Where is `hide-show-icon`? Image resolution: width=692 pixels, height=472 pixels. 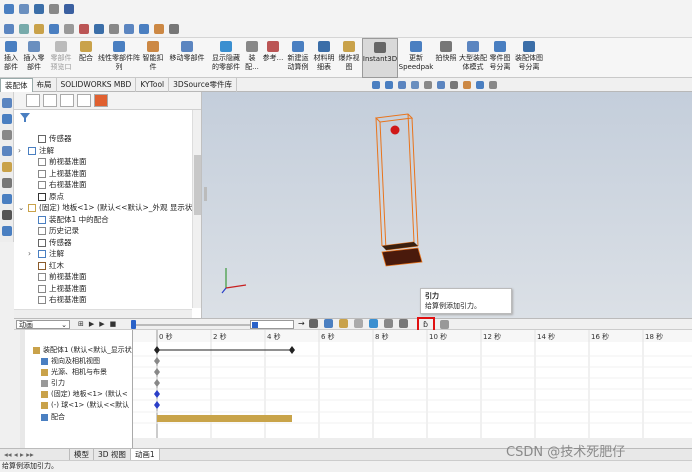 hide-show-icon is located at coordinates (454, 85).